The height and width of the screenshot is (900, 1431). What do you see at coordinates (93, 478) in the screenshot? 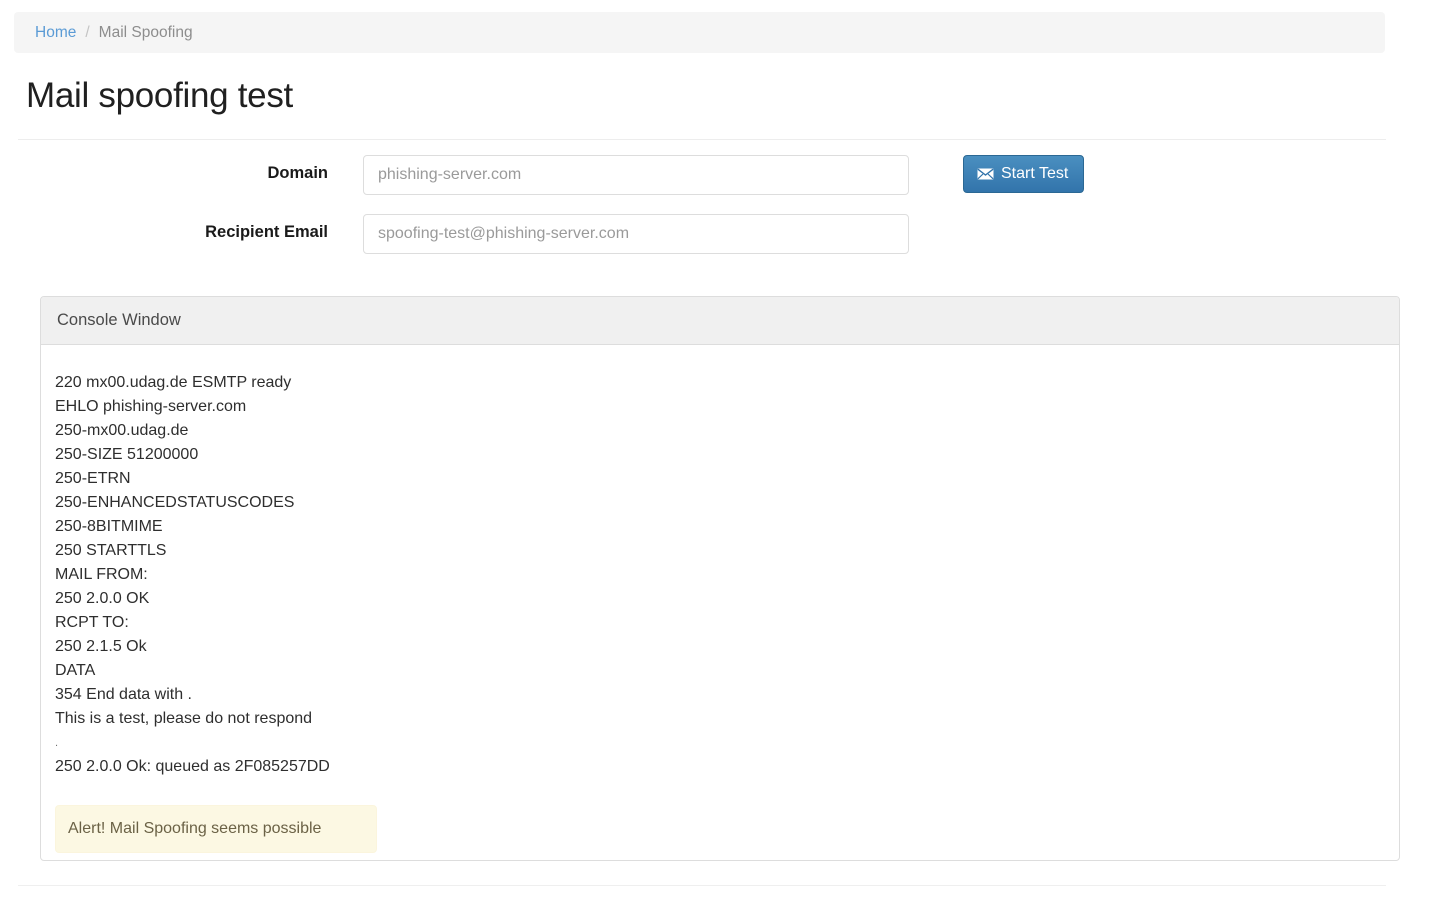
I see `console-line: 250-ETRN` at bounding box center [93, 478].